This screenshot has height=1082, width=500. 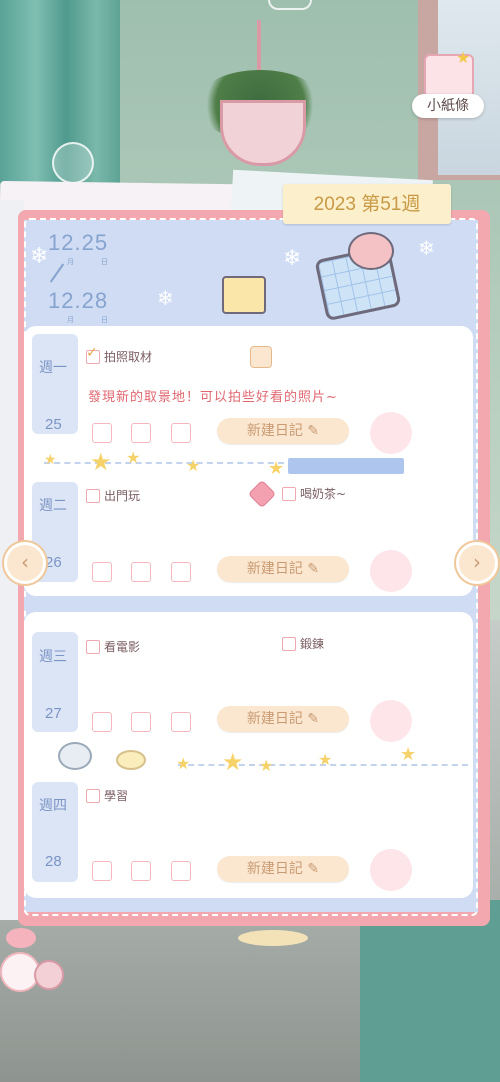 What do you see at coordinates (49, 975) in the screenshot?
I see `bell-charm` at bounding box center [49, 975].